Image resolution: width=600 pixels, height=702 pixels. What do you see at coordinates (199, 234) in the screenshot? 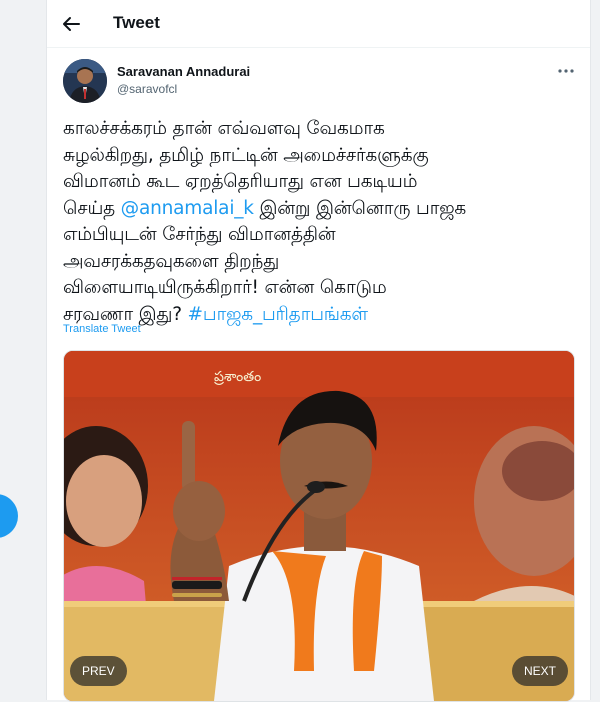
I see `tweet-line: எம்பியுடன் சேர்ந்து விமானத்தின்` at bounding box center [199, 234].